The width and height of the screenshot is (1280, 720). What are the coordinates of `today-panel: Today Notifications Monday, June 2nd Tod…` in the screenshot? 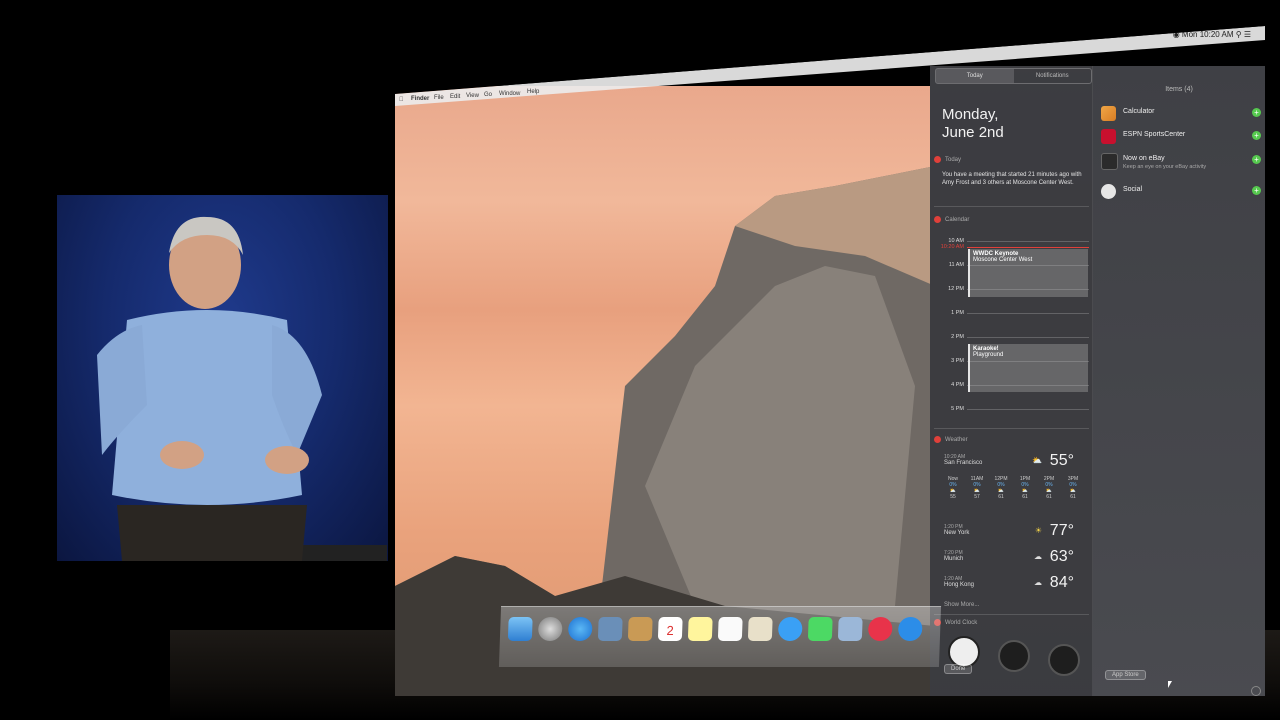 It's located at (1011, 381).